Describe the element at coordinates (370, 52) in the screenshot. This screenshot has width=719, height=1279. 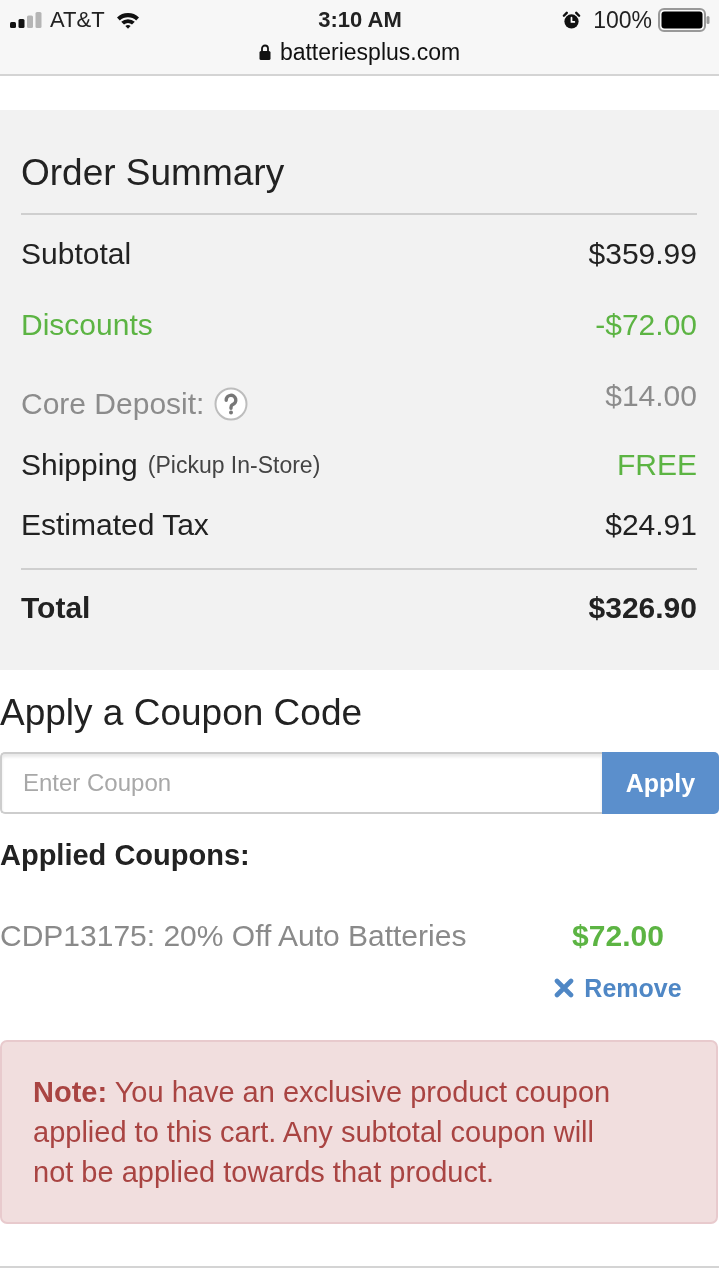
I see `url-text: batteriesplus.com` at that location.